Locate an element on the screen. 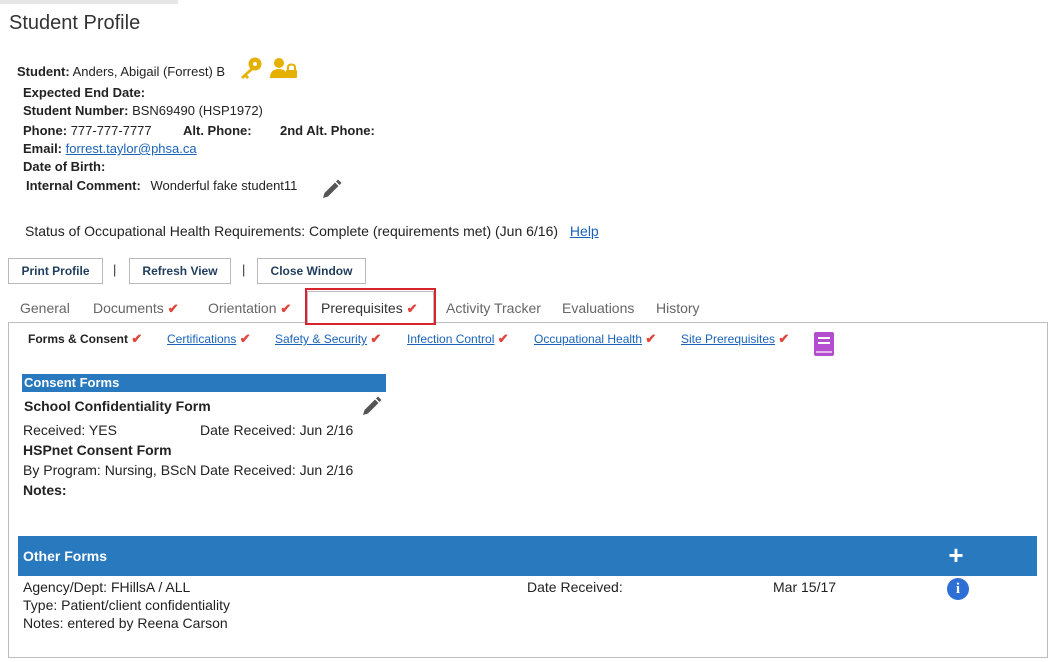 This screenshot has width=1054, height=662. student-label: Student: is located at coordinates (43, 71).